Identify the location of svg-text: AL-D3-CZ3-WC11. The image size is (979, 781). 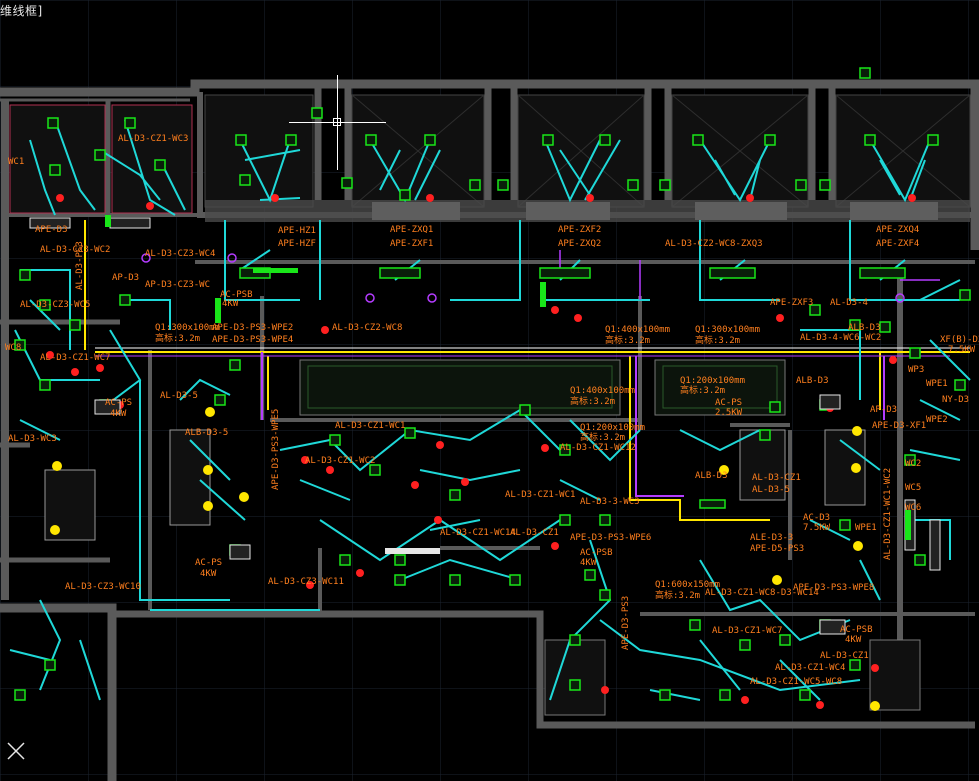
(306, 582).